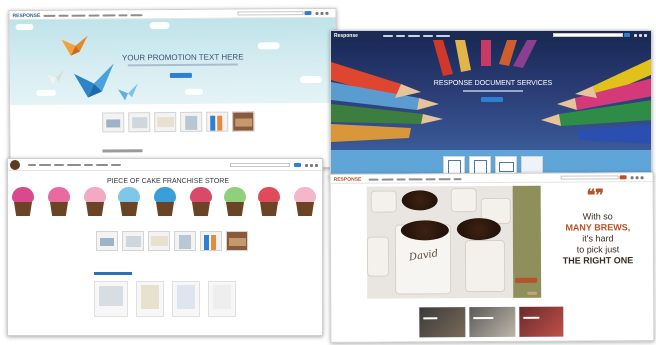 The height and width of the screenshot is (345, 656). Describe the element at coordinates (597, 216) in the screenshot. I see `promo-line: With so` at that location.